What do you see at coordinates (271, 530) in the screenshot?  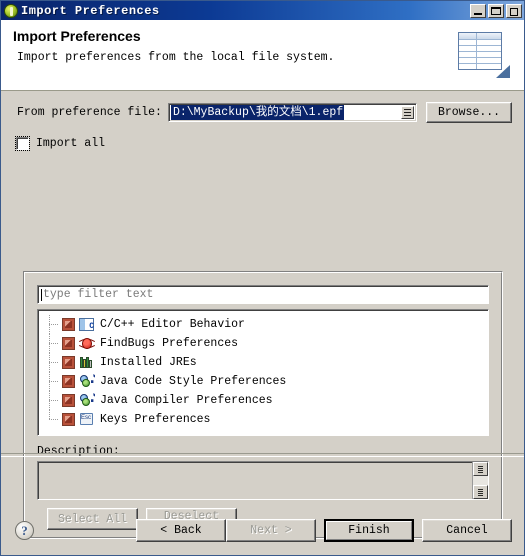 I see `next-button: Next >` at bounding box center [271, 530].